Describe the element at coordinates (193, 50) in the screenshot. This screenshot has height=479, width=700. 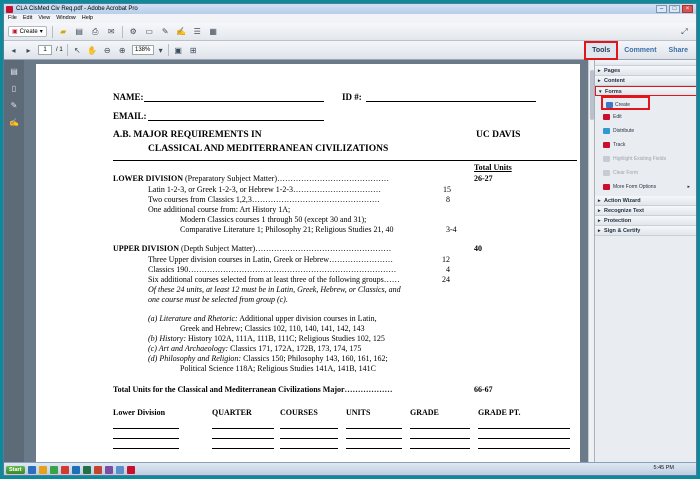
I see `fit-width-icon: ⊞` at that location.